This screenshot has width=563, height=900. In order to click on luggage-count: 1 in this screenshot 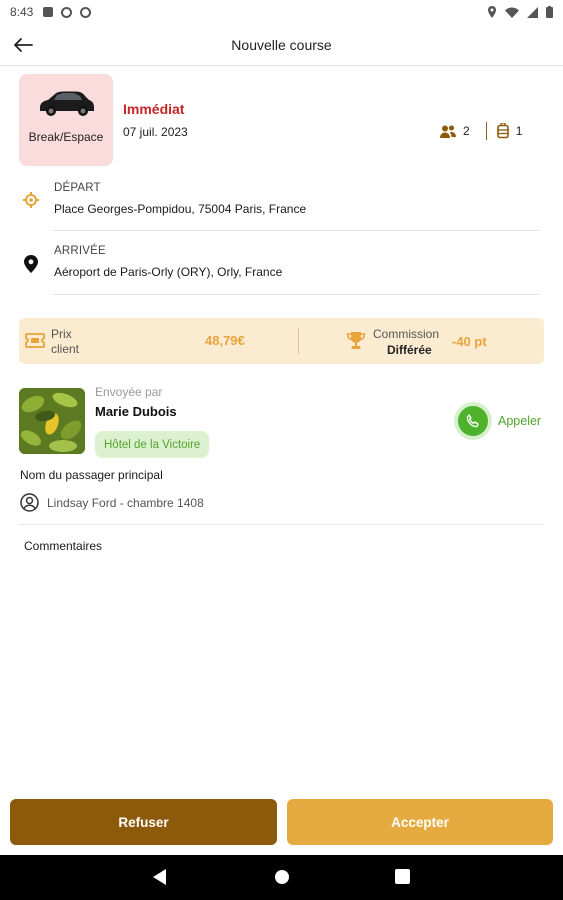, I will do `click(519, 131)`.